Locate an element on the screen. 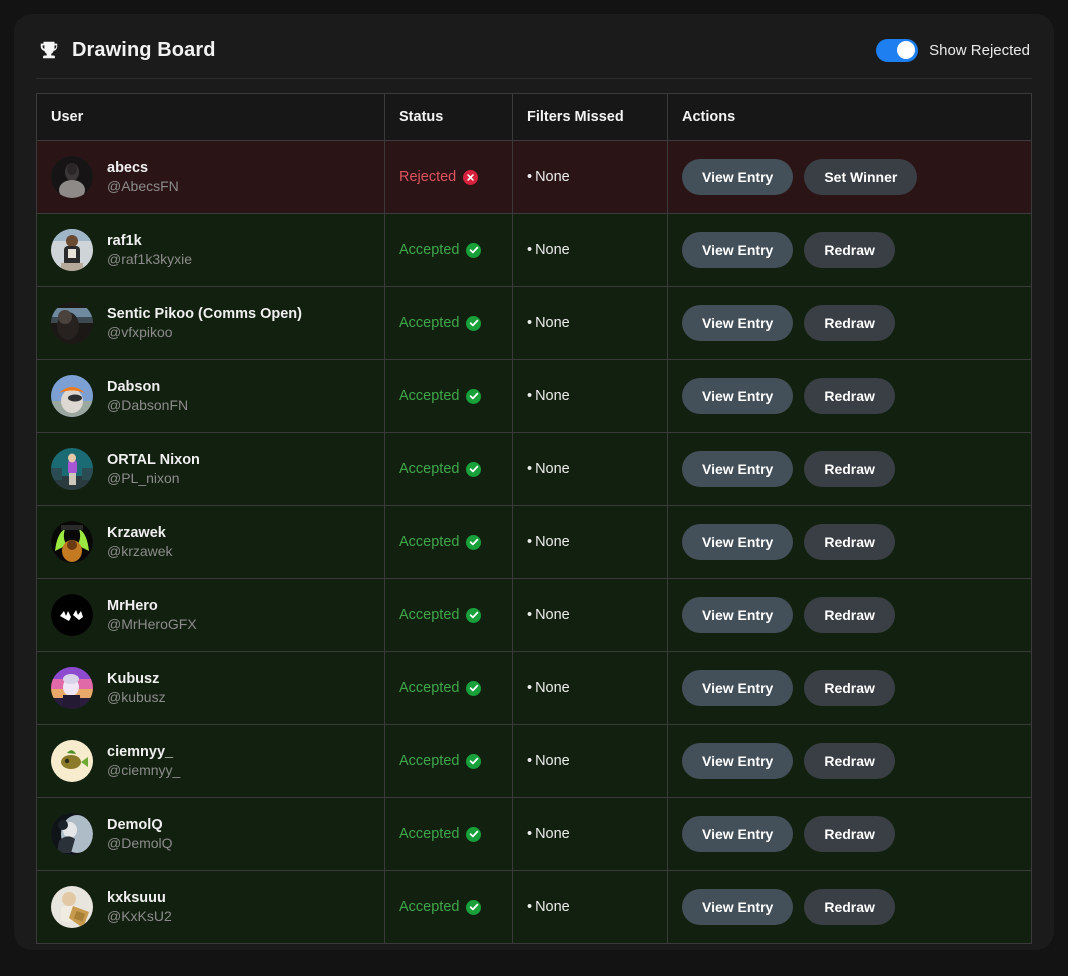 Image resolution: width=1068 pixels, height=976 pixels. column-header-status: Status is located at coordinates (448, 117).